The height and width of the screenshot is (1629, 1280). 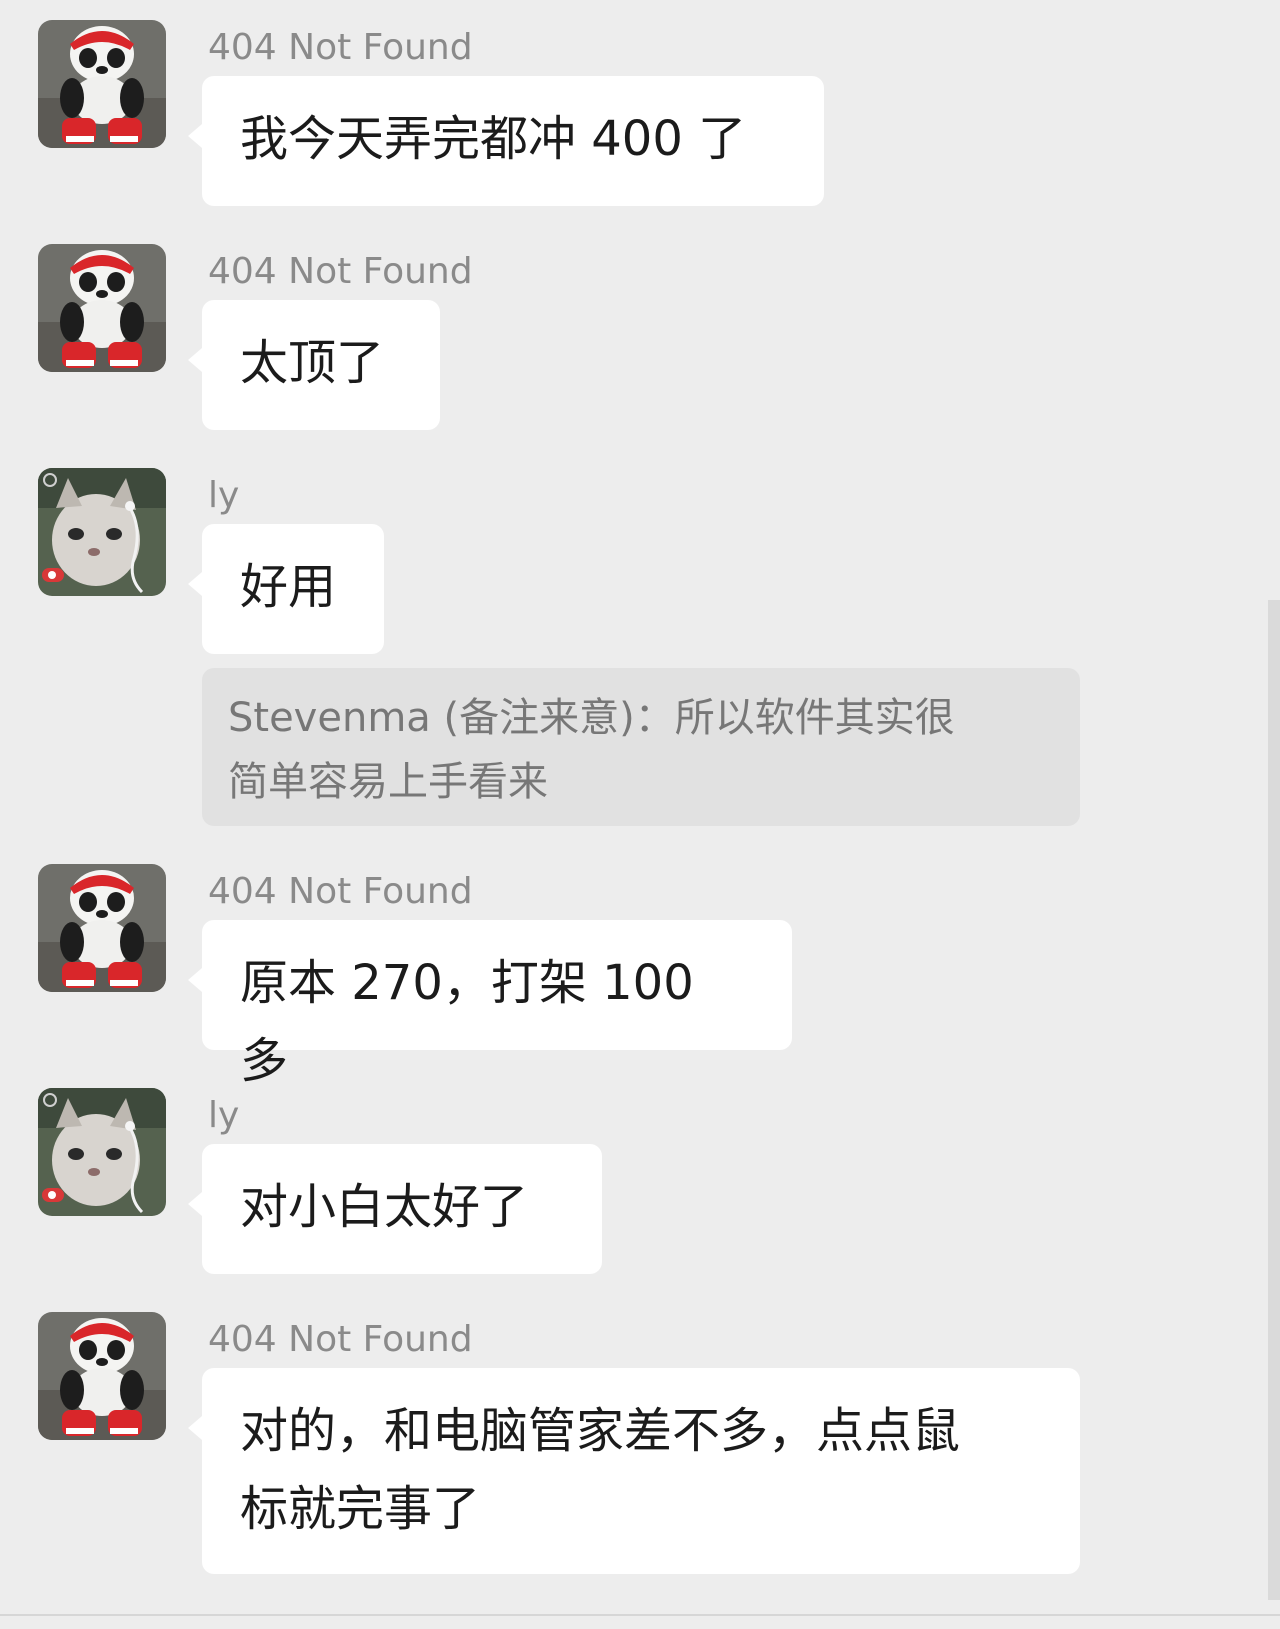 I want to click on quote-line: Stevenma (备注来意)：所以软件其实很, so click(x=591, y=718).